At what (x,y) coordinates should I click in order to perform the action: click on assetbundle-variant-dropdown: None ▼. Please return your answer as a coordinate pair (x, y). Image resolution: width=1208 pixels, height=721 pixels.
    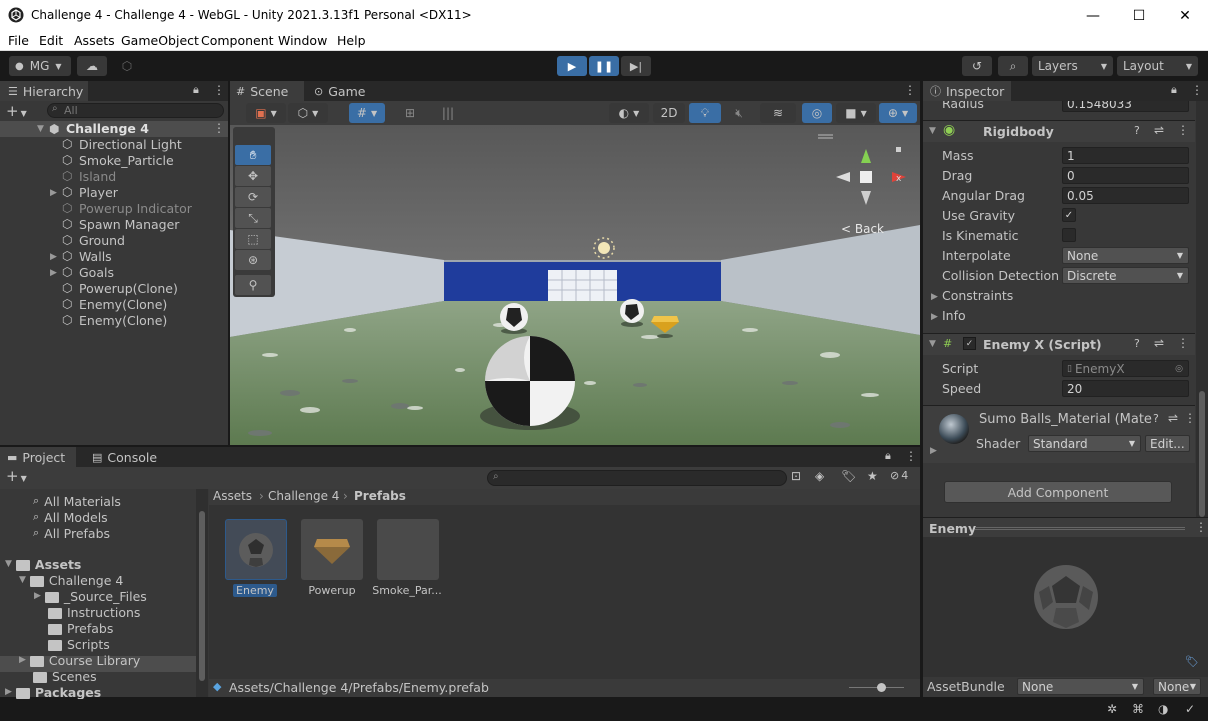
    Looking at the image, I should click on (1177, 686).